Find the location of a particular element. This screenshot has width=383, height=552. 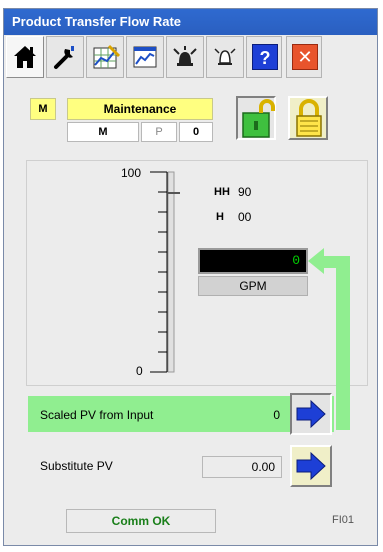

scaled-pv-label: Scaled PV from Input is located at coordinates (97, 415).